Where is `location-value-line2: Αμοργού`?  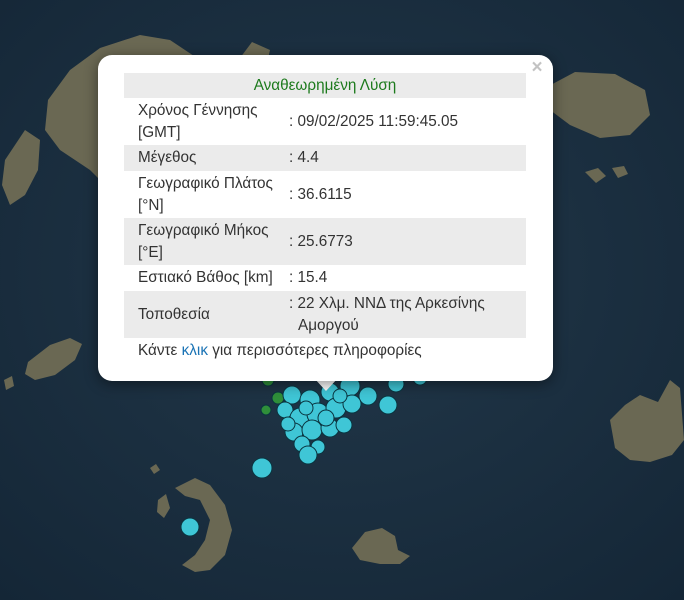
location-value-line2: Αμοργού is located at coordinates (328, 325).